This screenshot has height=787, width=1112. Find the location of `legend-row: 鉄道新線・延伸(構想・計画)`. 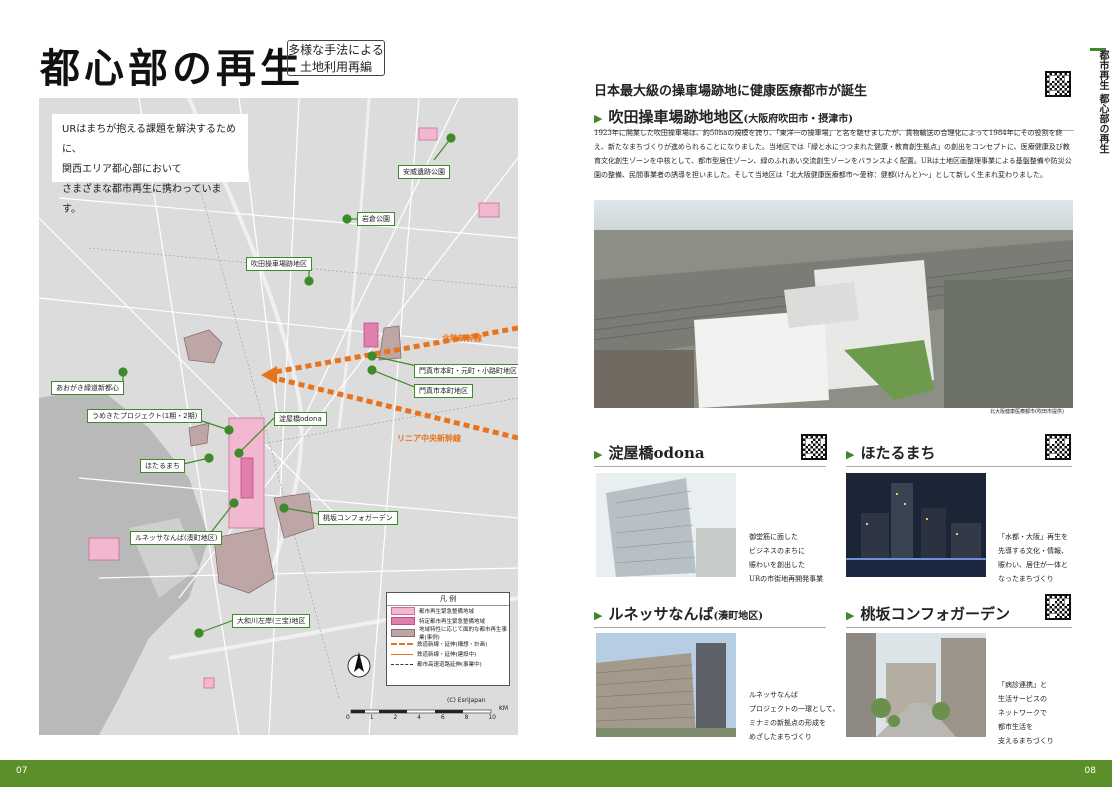

legend-row: 鉄道新線・延伸(構想・計画) is located at coordinates (448, 644).